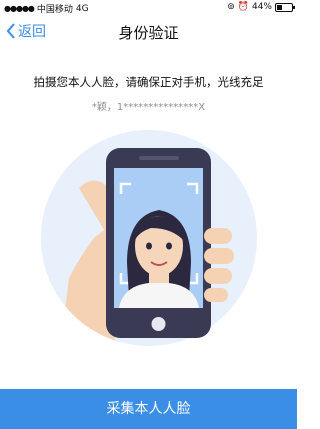 The height and width of the screenshot is (429, 320). What do you see at coordinates (261, 7) in the screenshot?
I see `battery-percent: 44%` at bounding box center [261, 7].